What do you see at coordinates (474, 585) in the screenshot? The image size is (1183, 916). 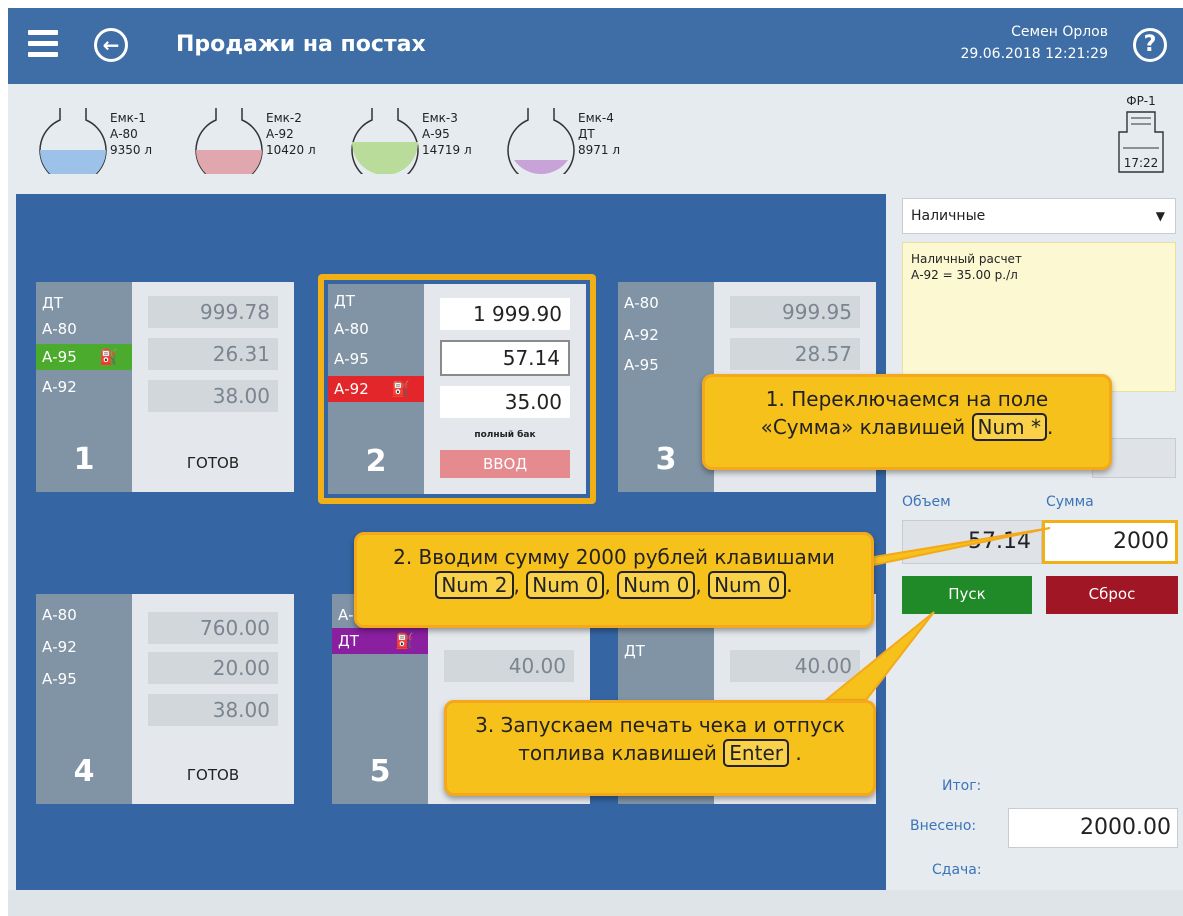 I see `key-num-2: Num 2` at bounding box center [474, 585].